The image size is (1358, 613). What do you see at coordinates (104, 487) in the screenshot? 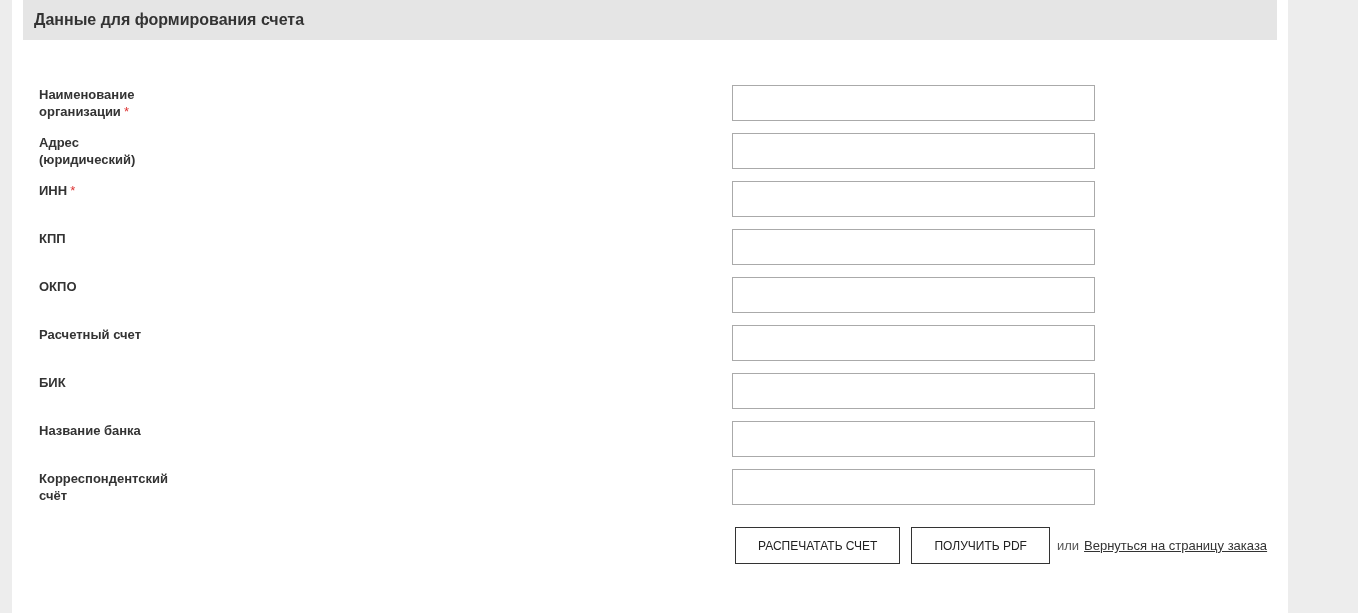
I see `field-label: Корреспондентский счёт` at bounding box center [104, 487].